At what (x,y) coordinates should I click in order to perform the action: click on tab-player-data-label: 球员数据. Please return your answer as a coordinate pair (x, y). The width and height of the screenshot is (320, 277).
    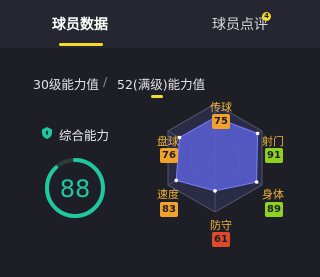
    Looking at the image, I should click on (80, 25).